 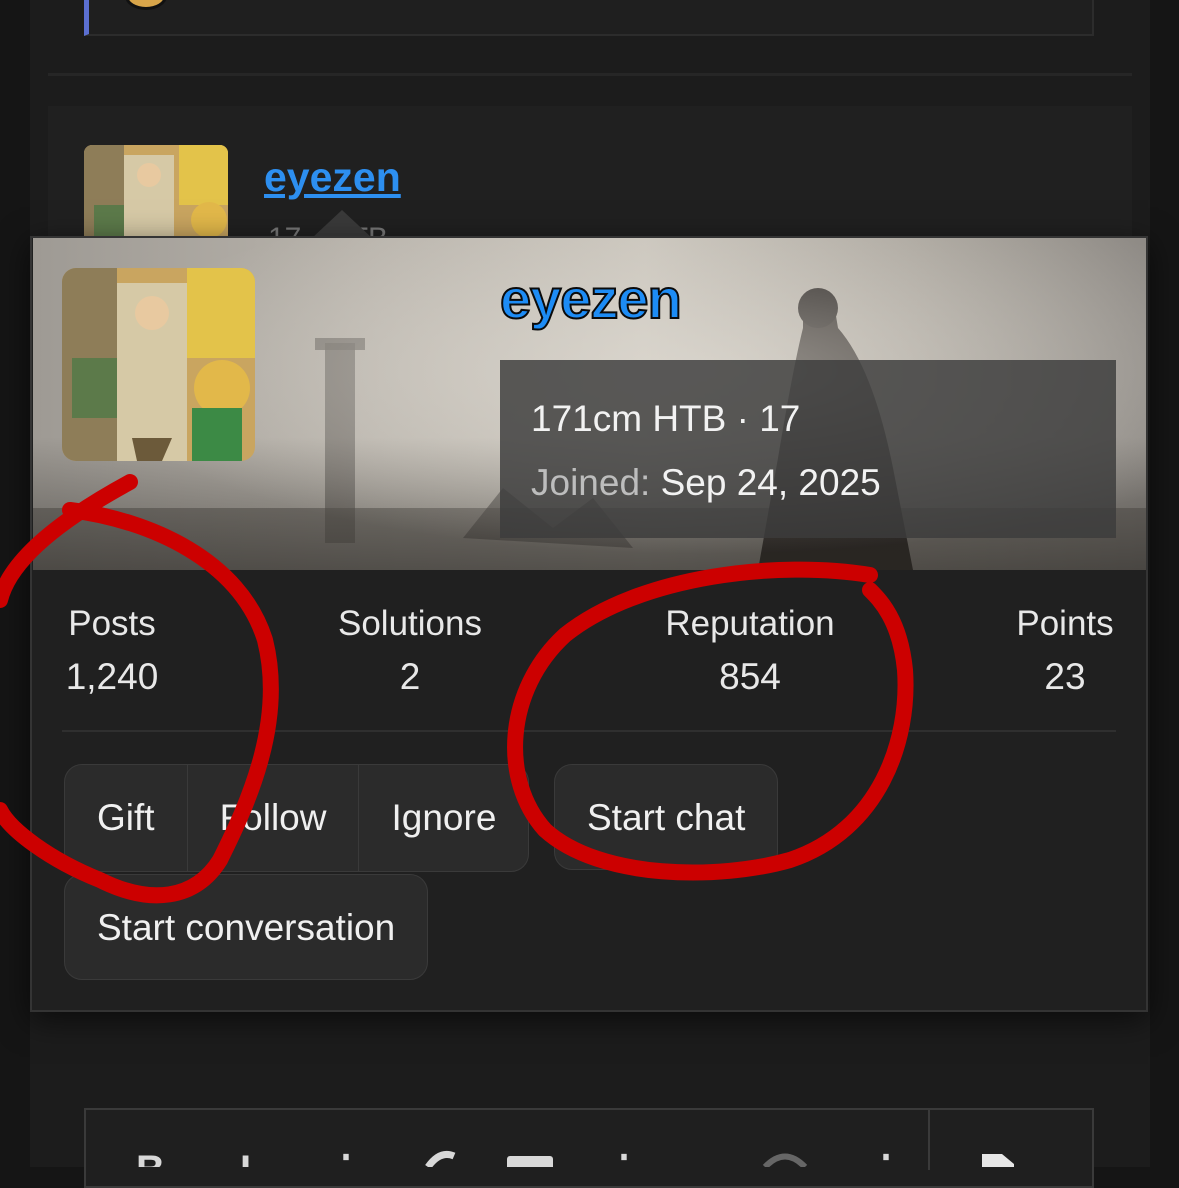 I want to click on annotation-circle-reputation, so click(x=710, y=721).